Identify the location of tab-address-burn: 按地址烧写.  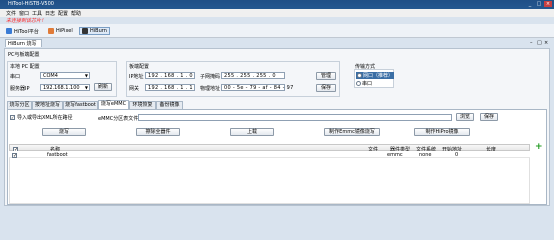
(47, 105).